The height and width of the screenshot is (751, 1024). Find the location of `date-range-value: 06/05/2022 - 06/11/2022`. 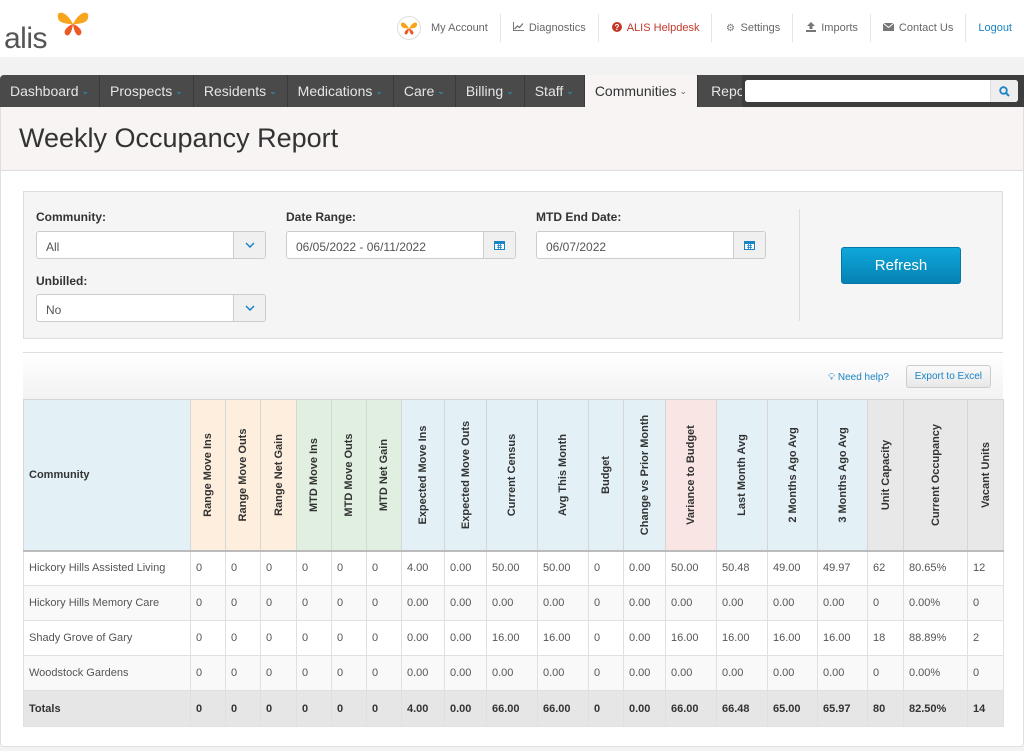

date-range-value: 06/05/2022 - 06/11/2022 is located at coordinates (361, 247).